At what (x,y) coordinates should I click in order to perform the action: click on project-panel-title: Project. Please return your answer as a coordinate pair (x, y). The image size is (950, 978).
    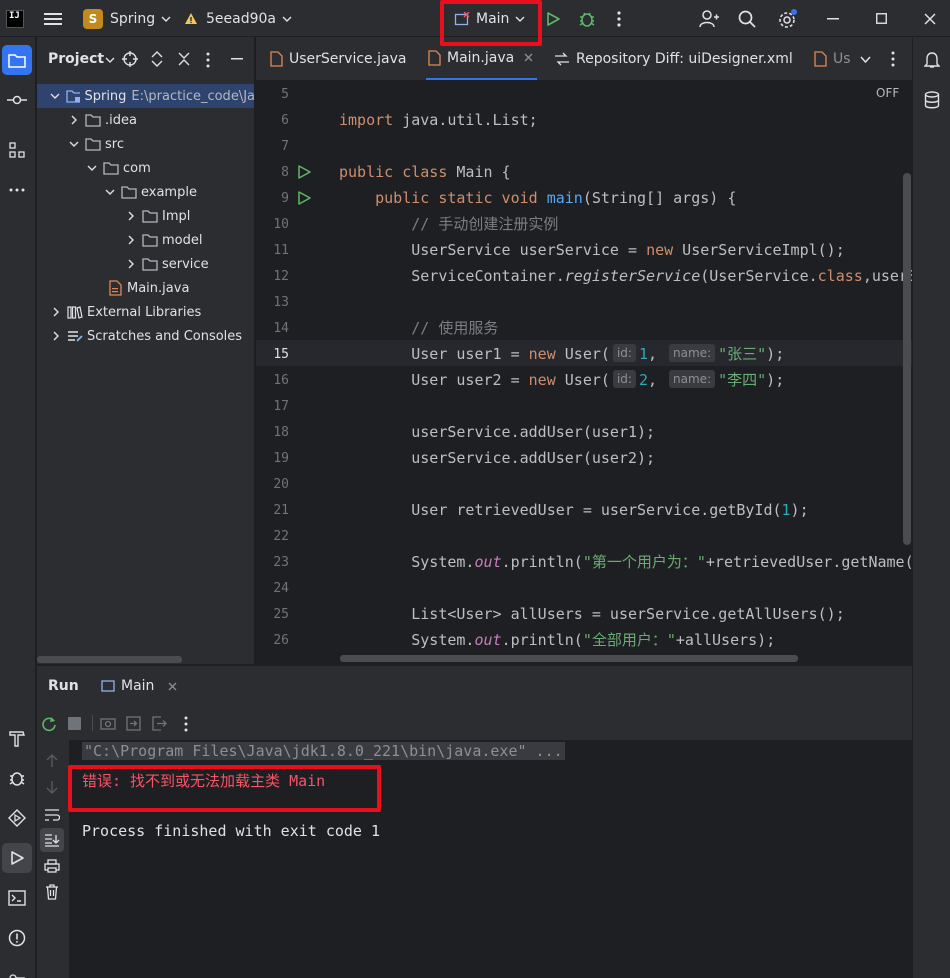
    Looking at the image, I should click on (76, 59).